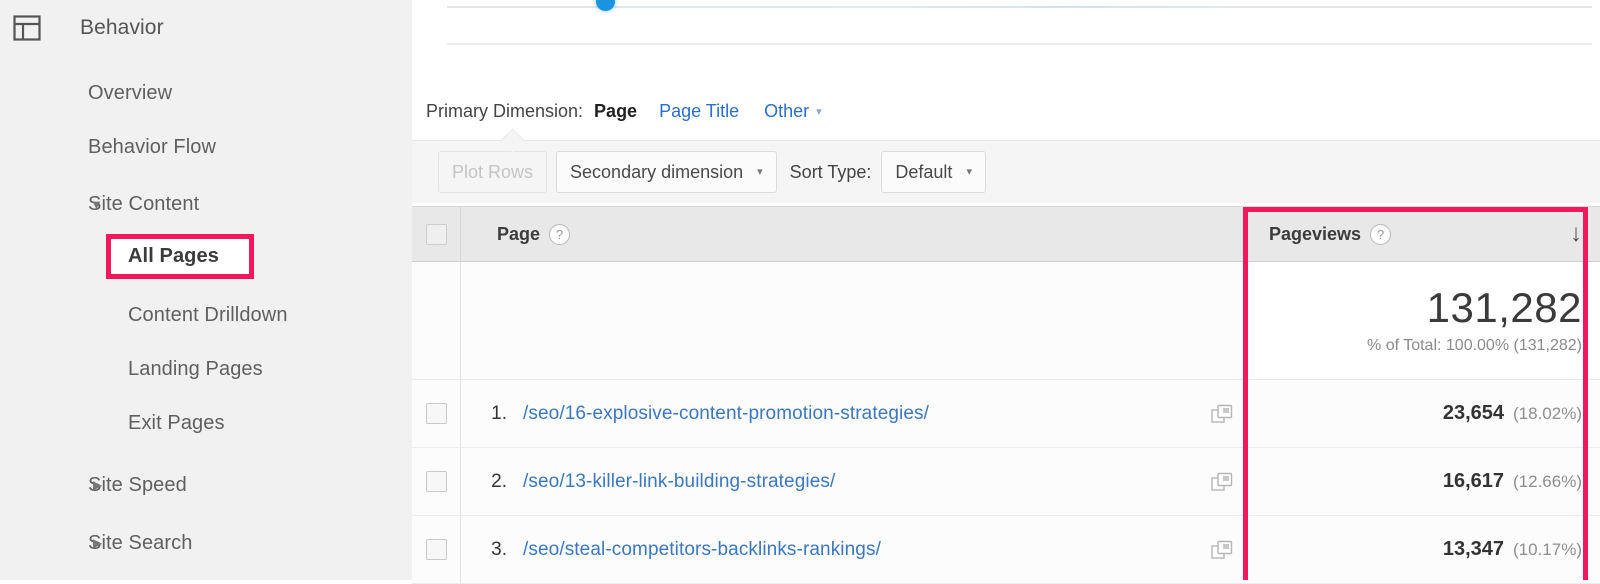 The height and width of the screenshot is (584, 1600). What do you see at coordinates (206, 204) in the screenshot?
I see `sidebar-item-site-content: ▼ Site Content` at bounding box center [206, 204].